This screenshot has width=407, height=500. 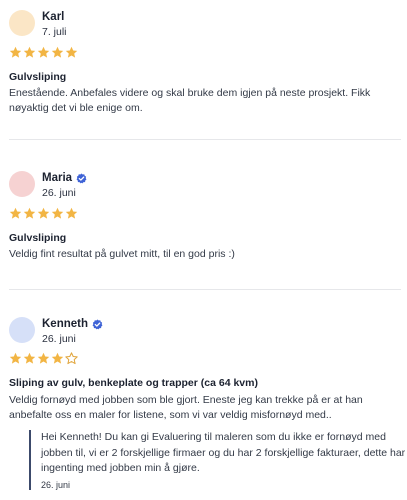 I want to click on reviewer-name: Maria, so click(x=57, y=178).